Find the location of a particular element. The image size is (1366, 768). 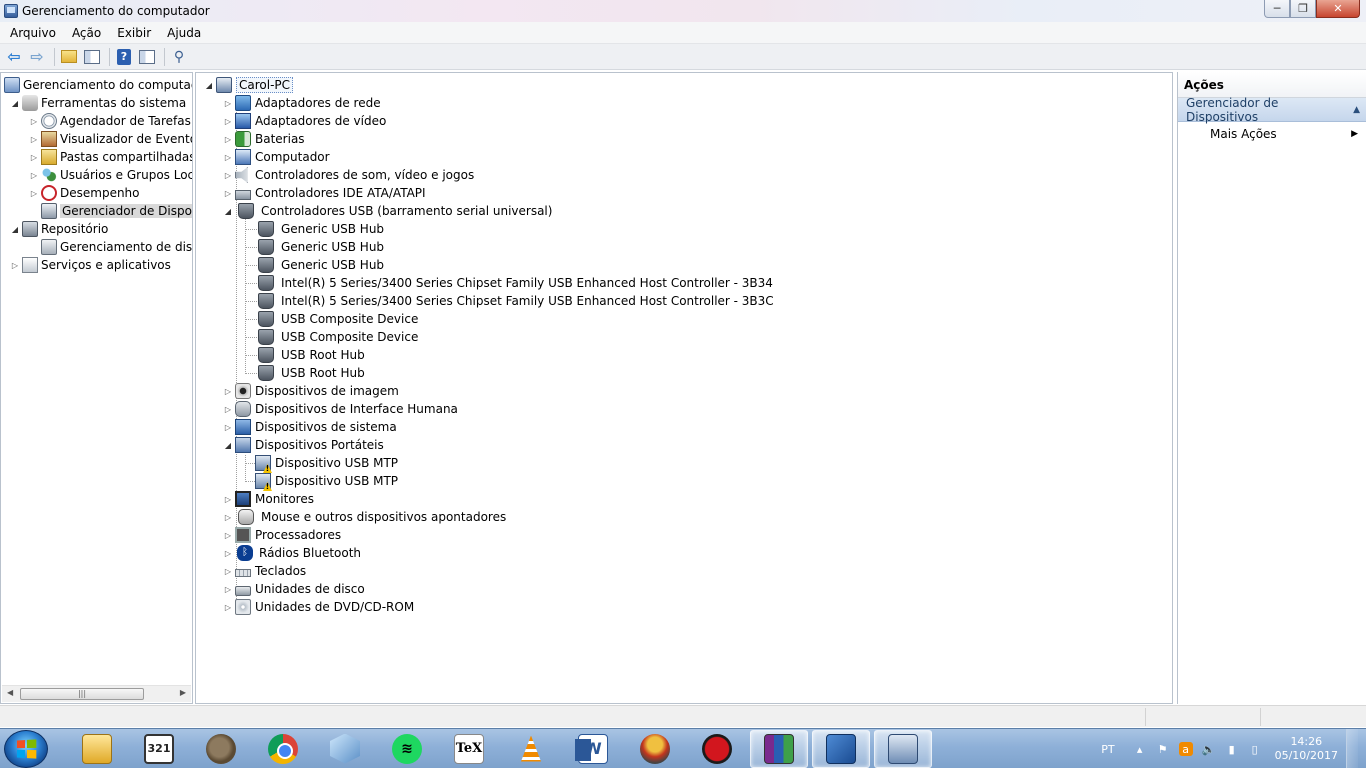

close-button: ✕ is located at coordinates (1338, 9).